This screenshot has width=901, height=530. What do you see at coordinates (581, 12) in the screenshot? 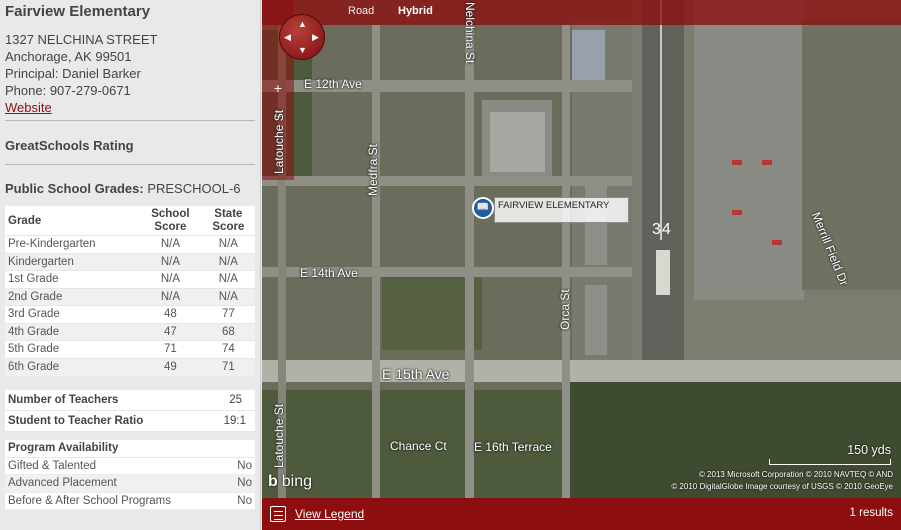
I see `map-style-bar: Road Hybrid` at bounding box center [581, 12].